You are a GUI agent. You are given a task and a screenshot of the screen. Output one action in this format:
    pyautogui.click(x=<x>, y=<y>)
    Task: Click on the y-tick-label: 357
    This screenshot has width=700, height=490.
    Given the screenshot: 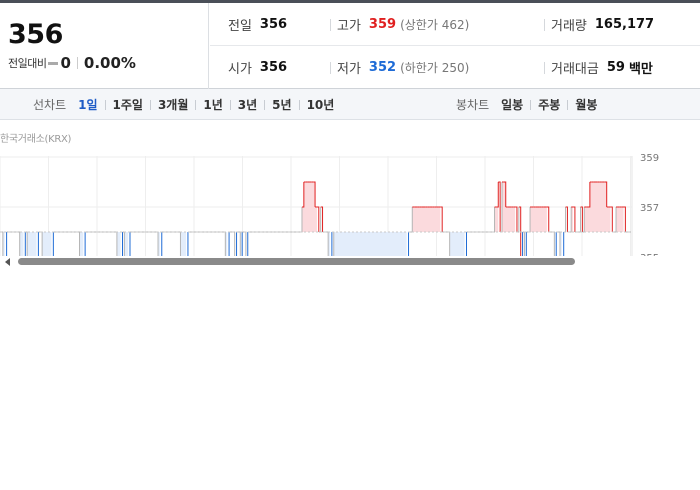 What is the action you would take?
    pyautogui.click(x=649, y=208)
    